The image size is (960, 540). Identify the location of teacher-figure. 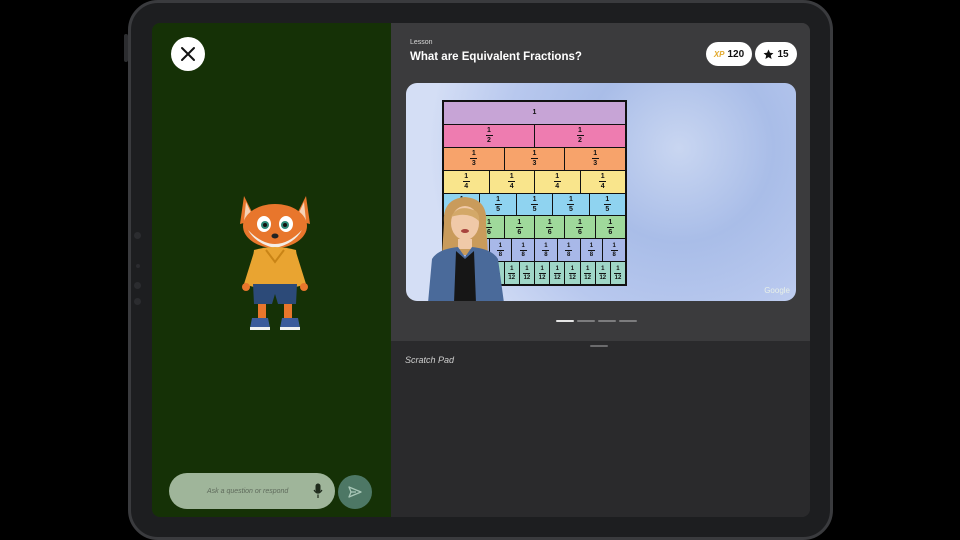
(466, 249).